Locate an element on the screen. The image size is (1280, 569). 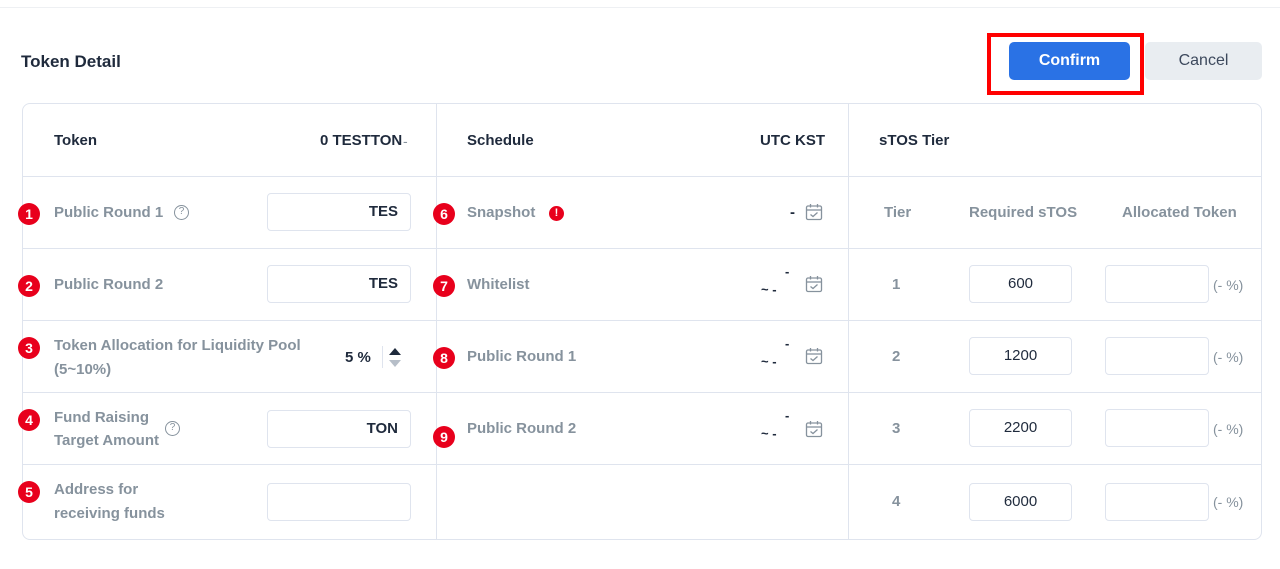
tier-number: 2 is located at coordinates (896, 356).